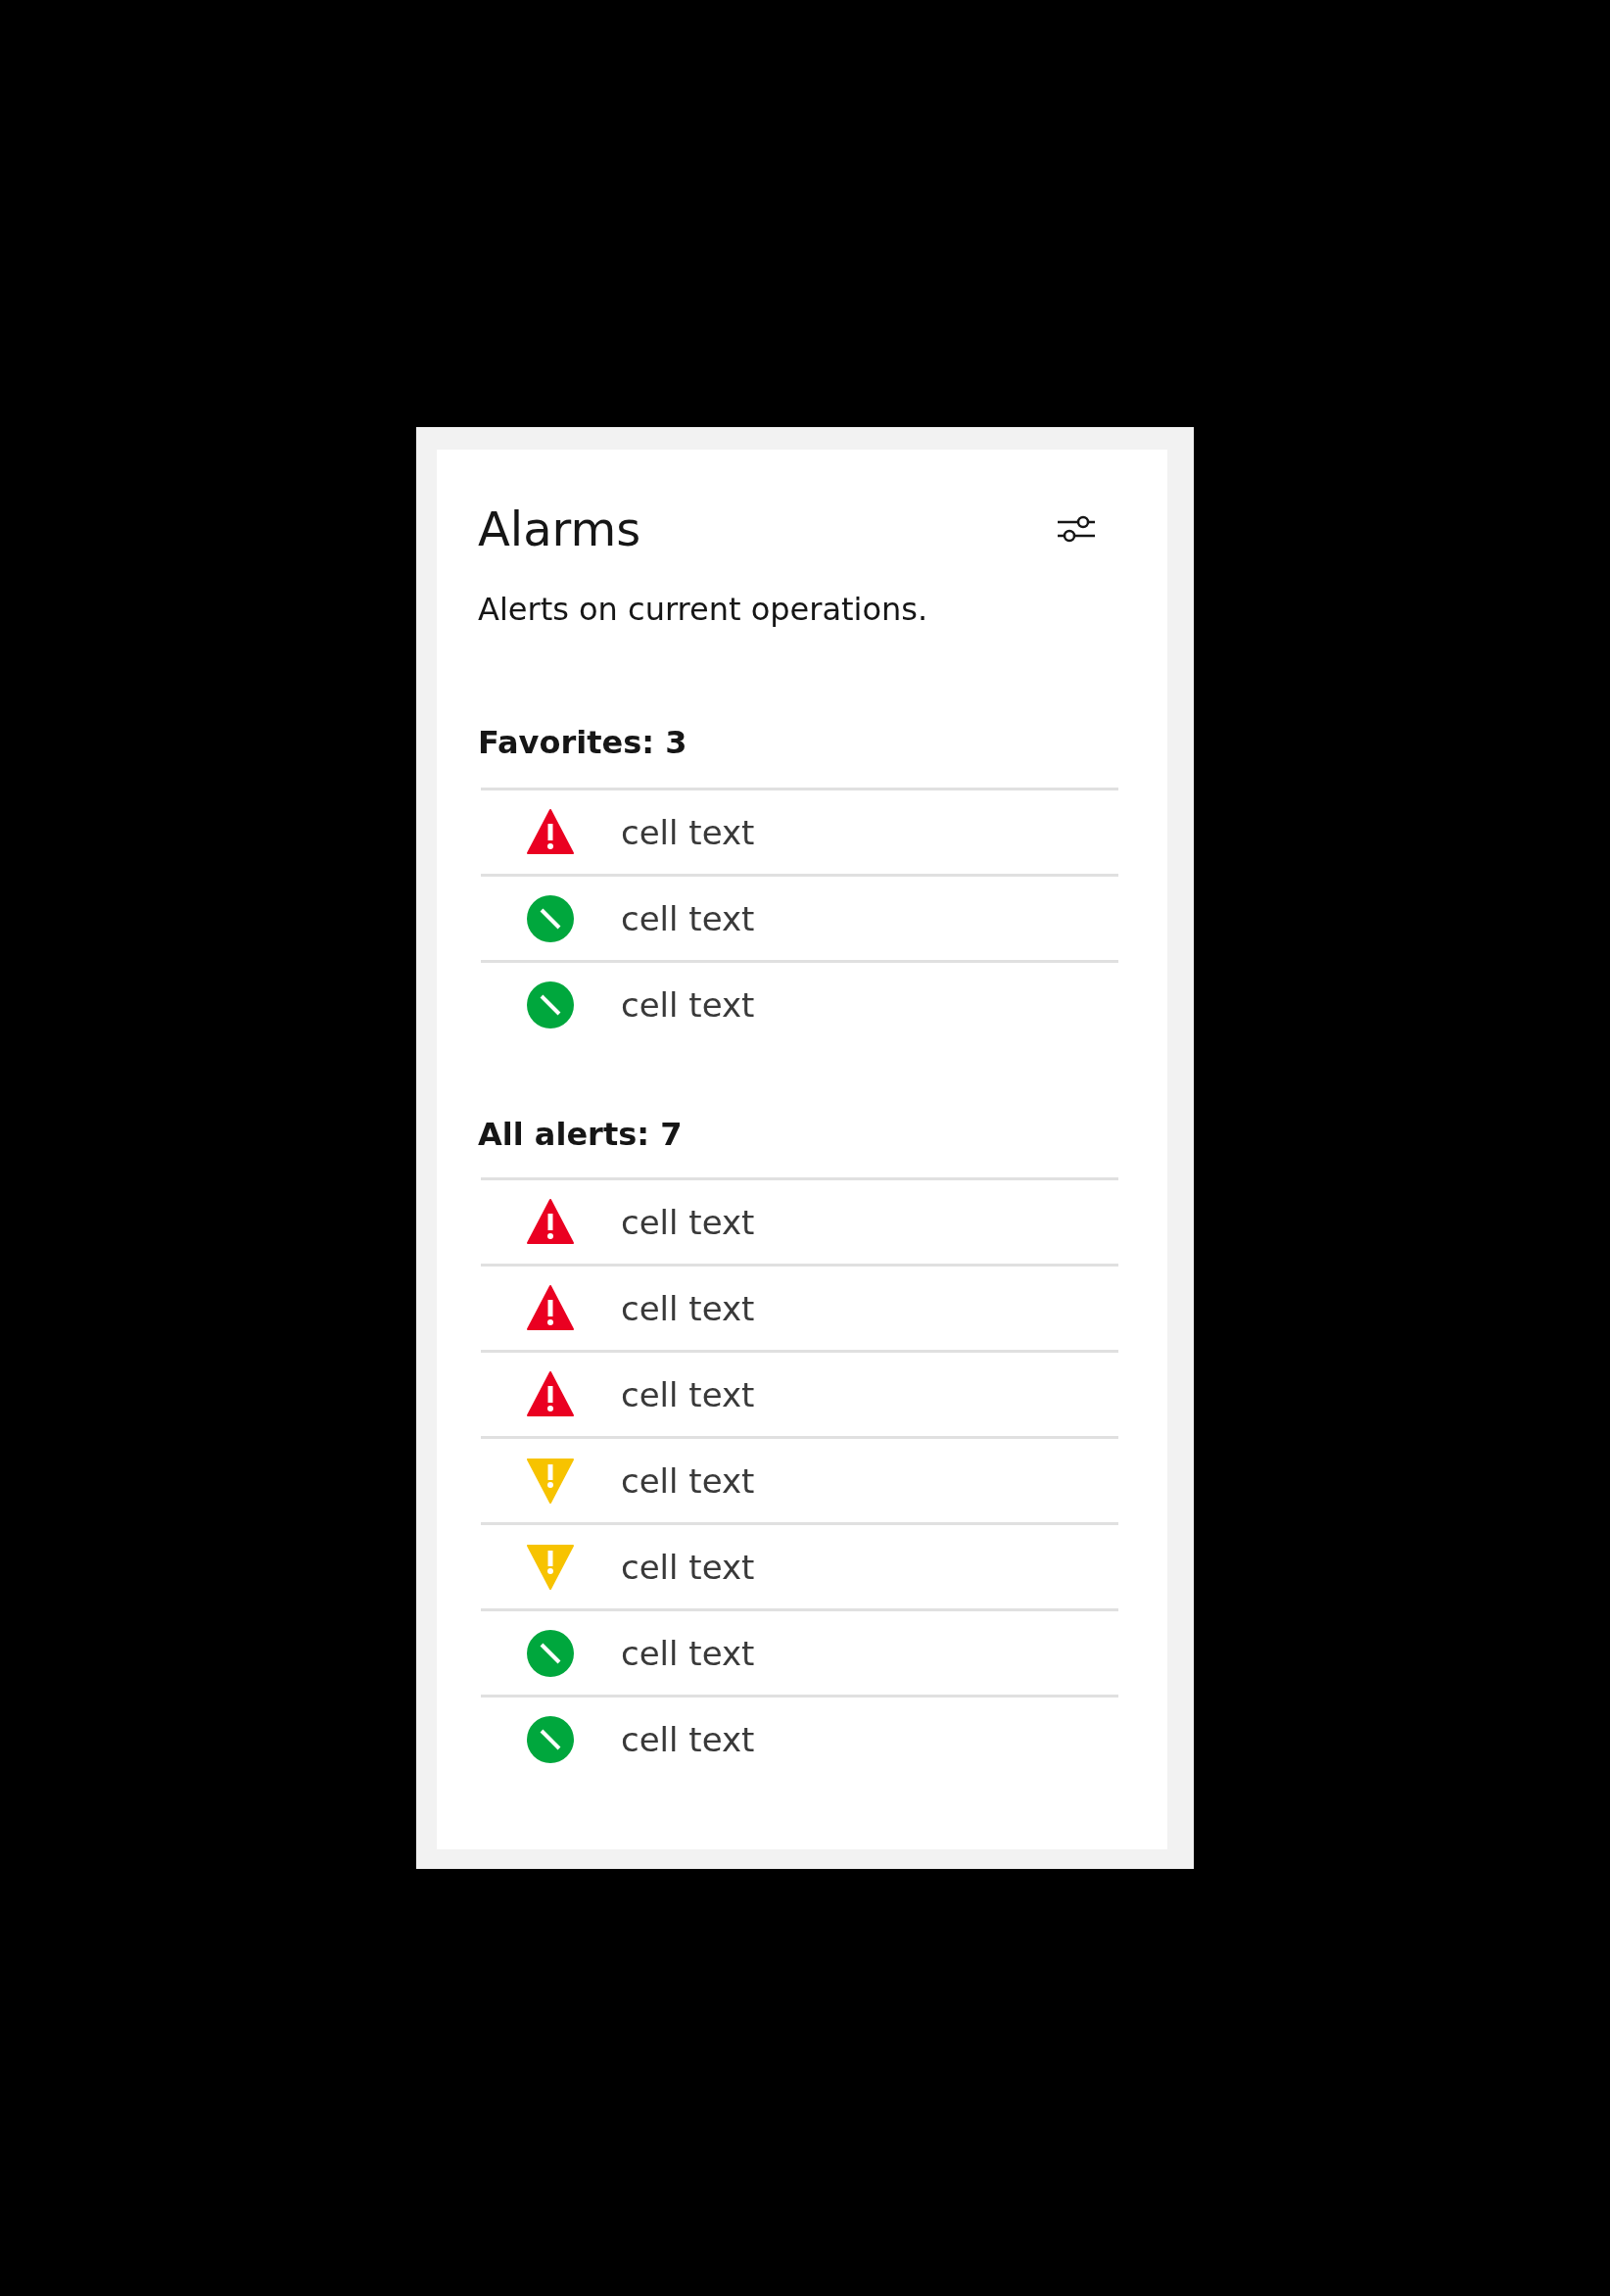 Image resolution: width=1610 pixels, height=2296 pixels. What do you see at coordinates (583, 743) in the screenshot?
I see `section-heading: Favorites: 3` at bounding box center [583, 743].